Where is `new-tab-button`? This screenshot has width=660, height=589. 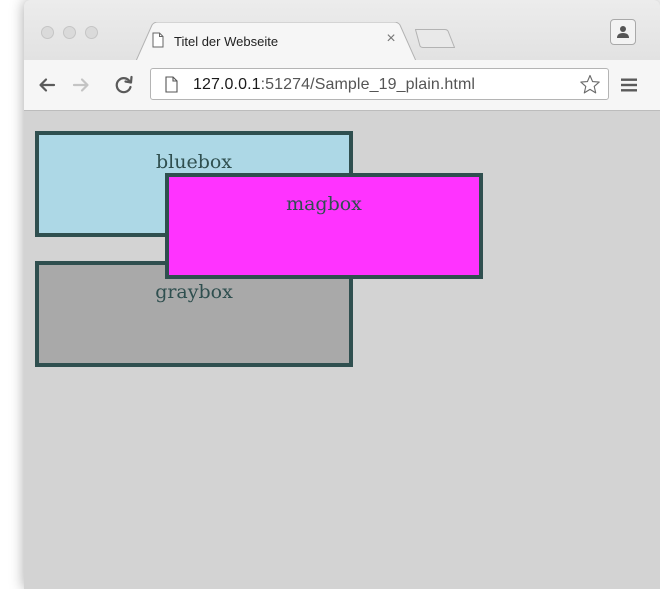 new-tab-button is located at coordinates (435, 38).